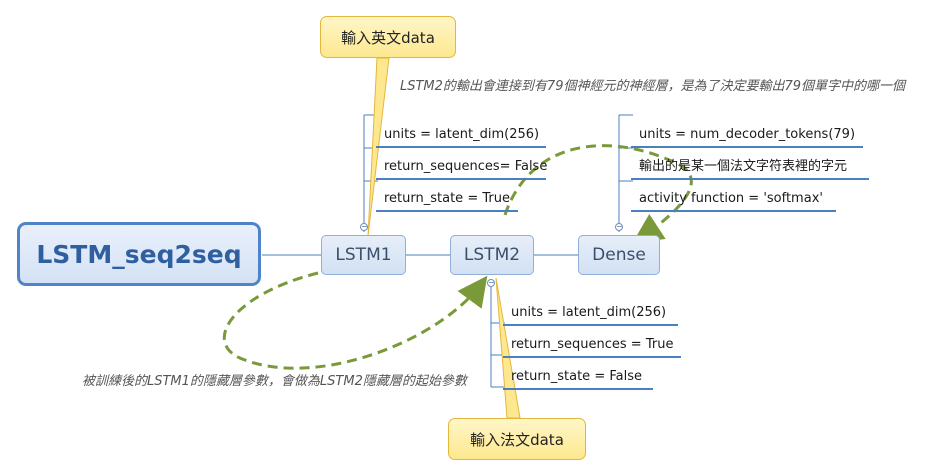  Describe the element at coordinates (447, 198) in the screenshot. I see `lstm1-param-return-state-text: return_state = True` at that location.